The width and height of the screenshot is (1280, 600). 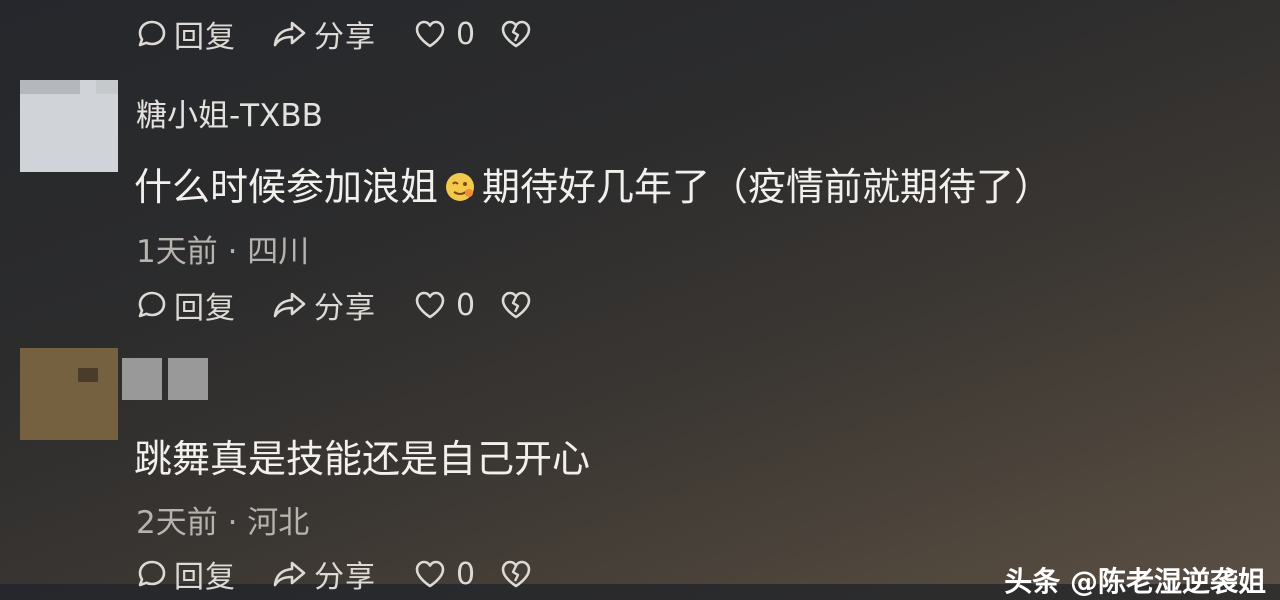 What do you see at coordinates (1135, 581) in the screenshot?
I see `watermark: 头条 @陈老湿逆袭姐` at bounding box center [1135, 581].